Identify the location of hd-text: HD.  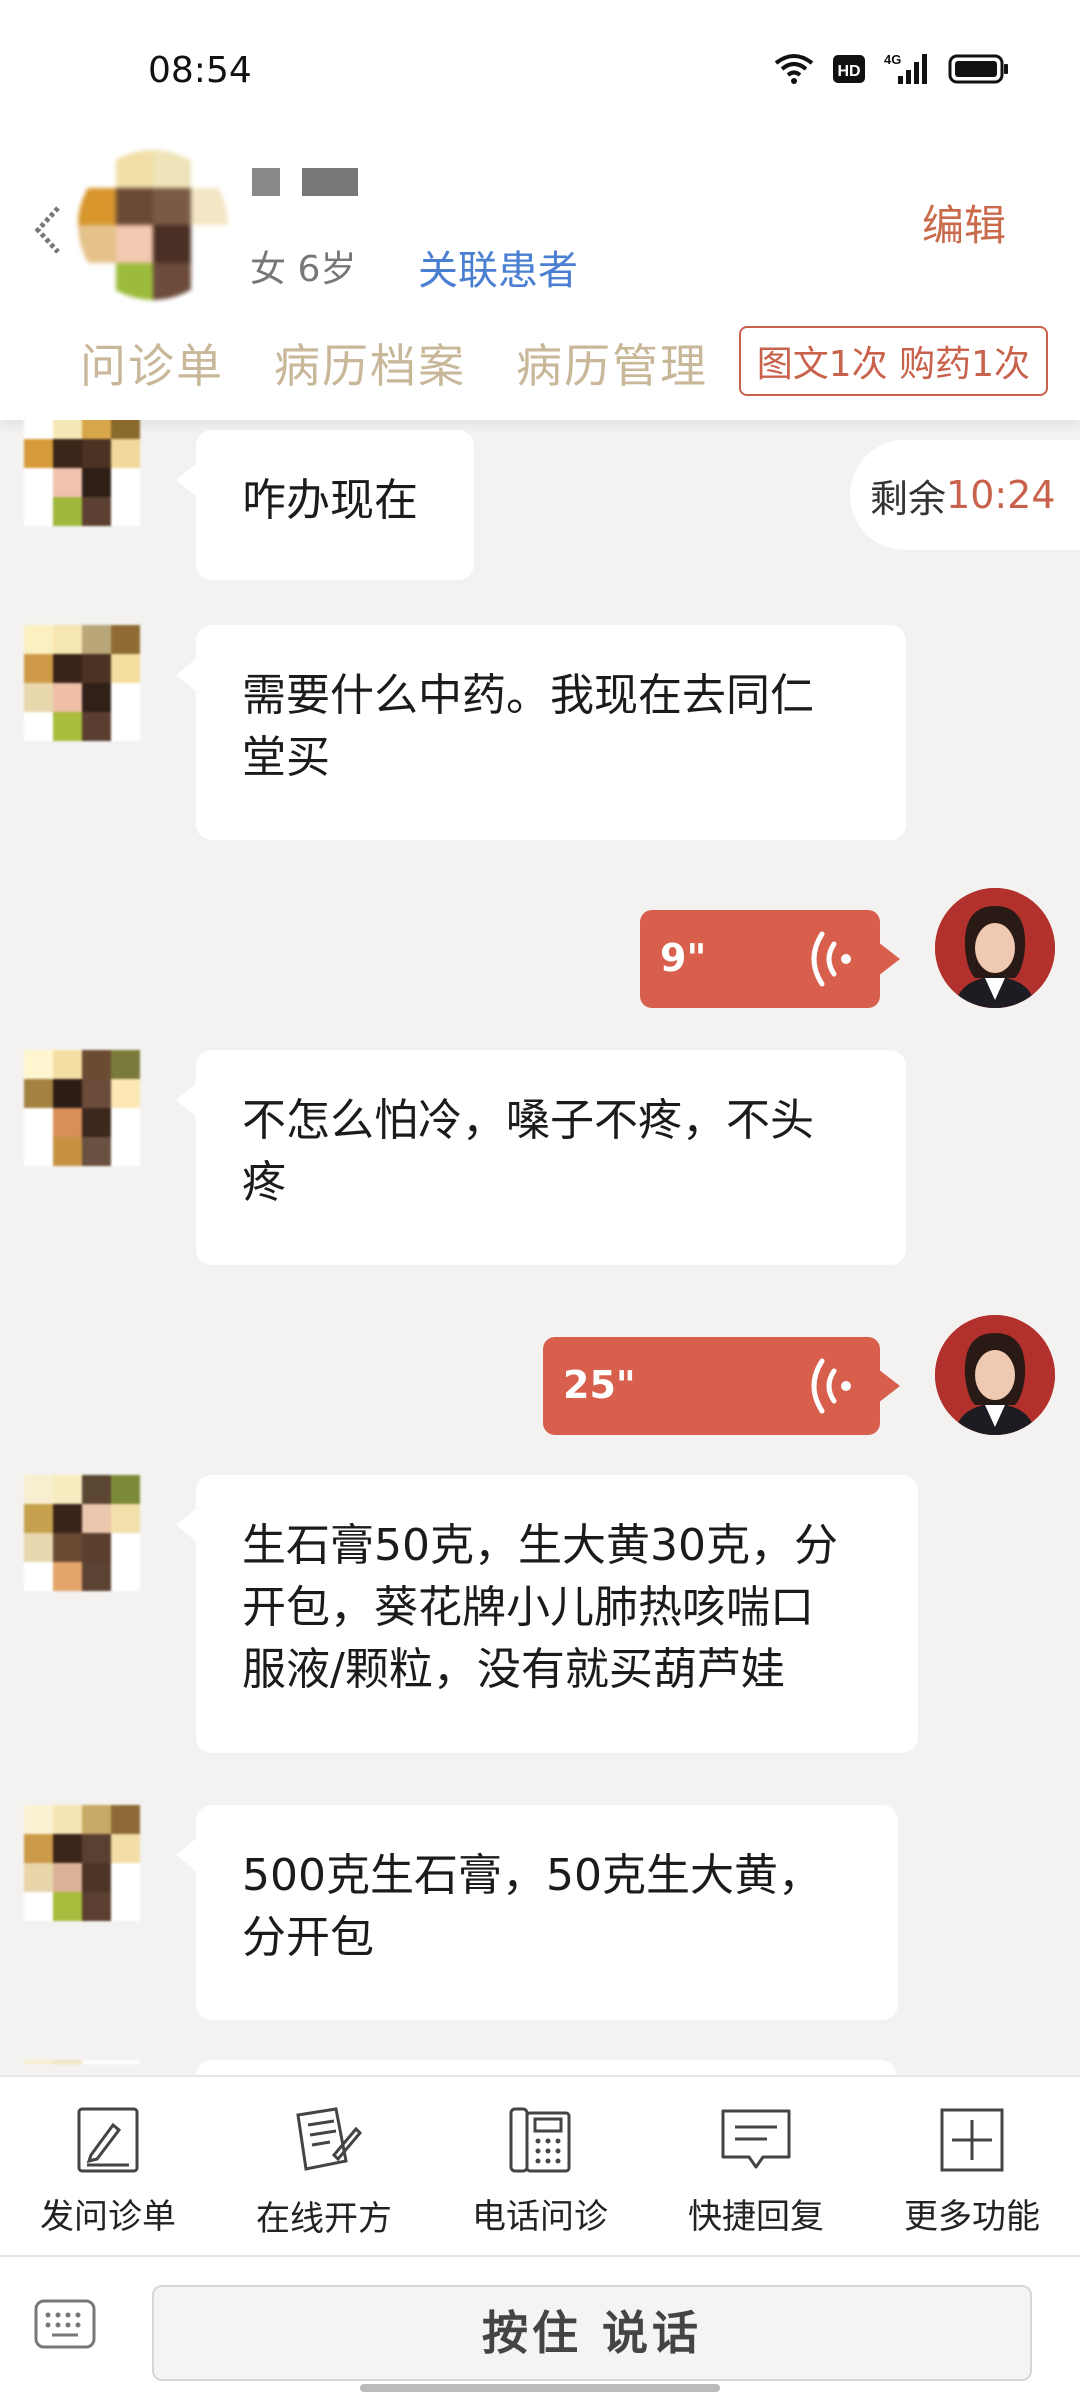
(848, 71).